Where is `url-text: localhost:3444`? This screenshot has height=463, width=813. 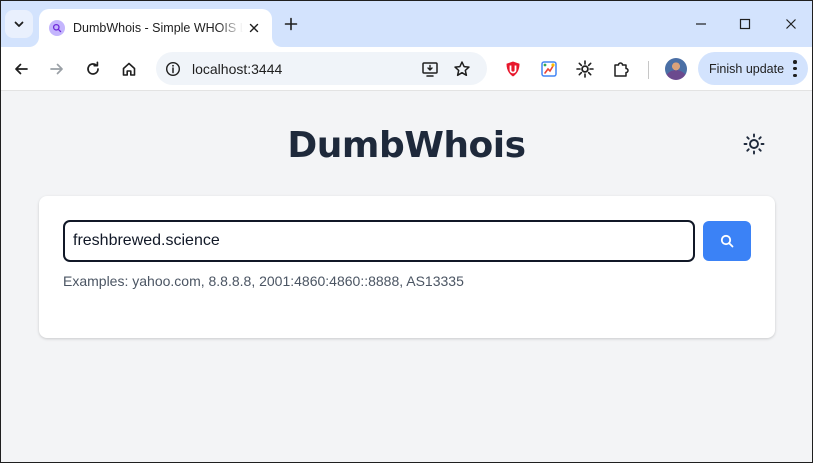
url-text: localhost:3444 is located at coordinates (237, 69).